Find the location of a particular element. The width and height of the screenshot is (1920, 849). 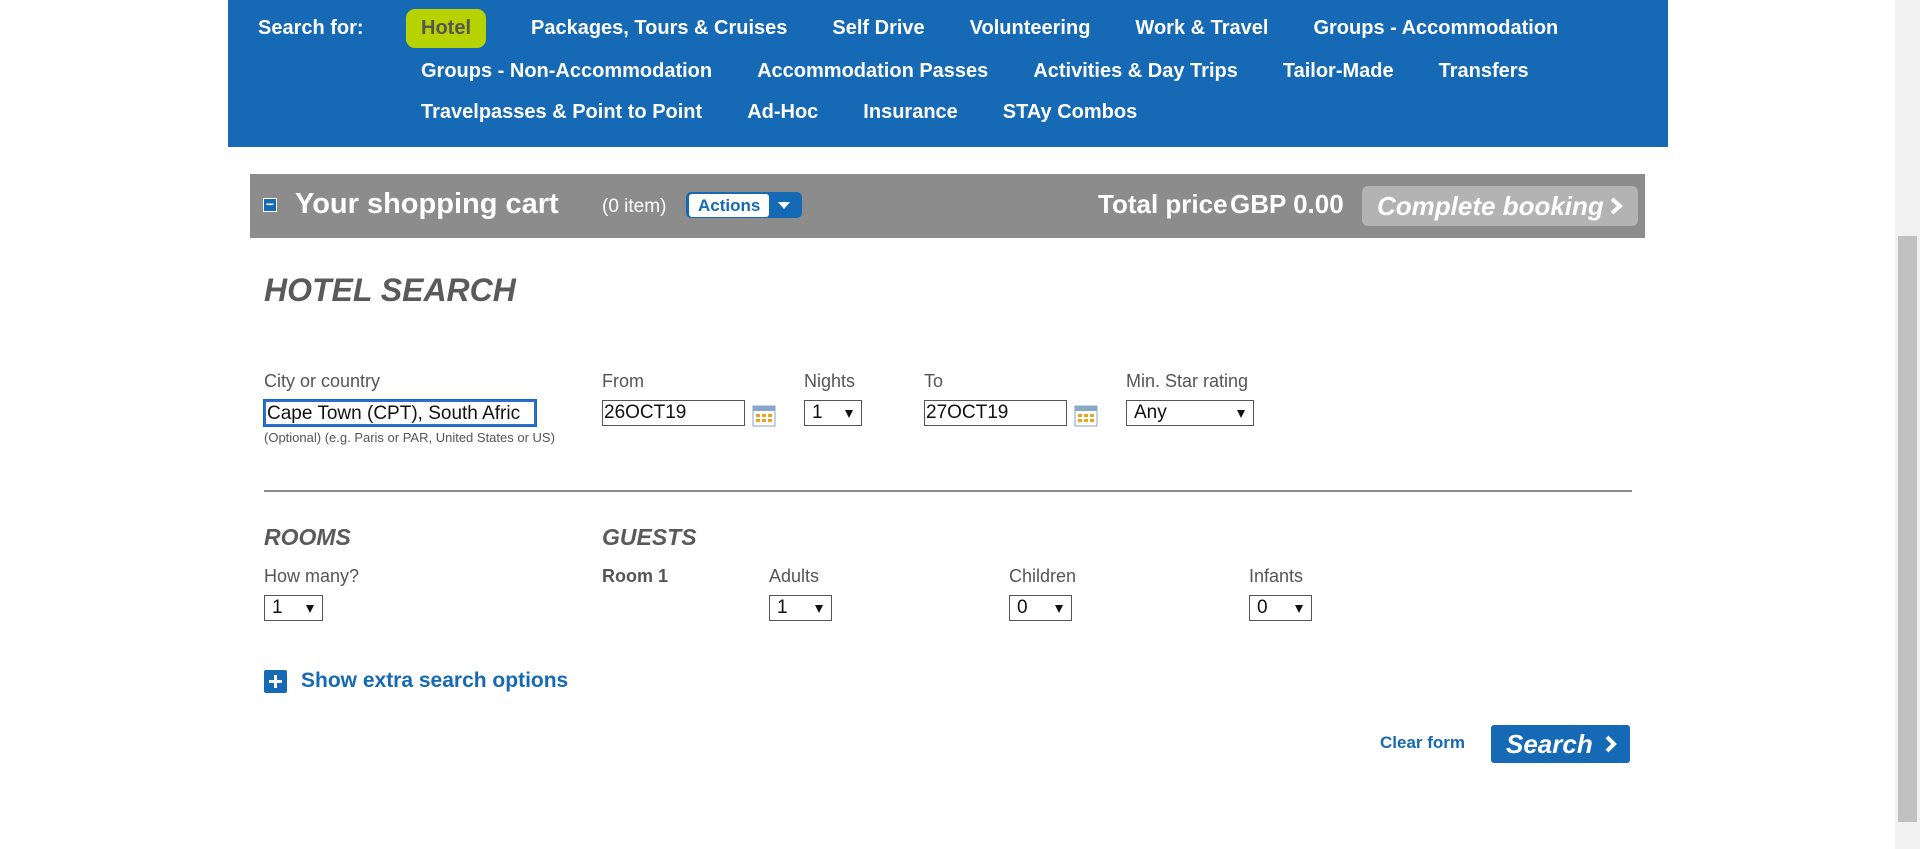

nights-label: Nights is located at coordinates (830, 381).